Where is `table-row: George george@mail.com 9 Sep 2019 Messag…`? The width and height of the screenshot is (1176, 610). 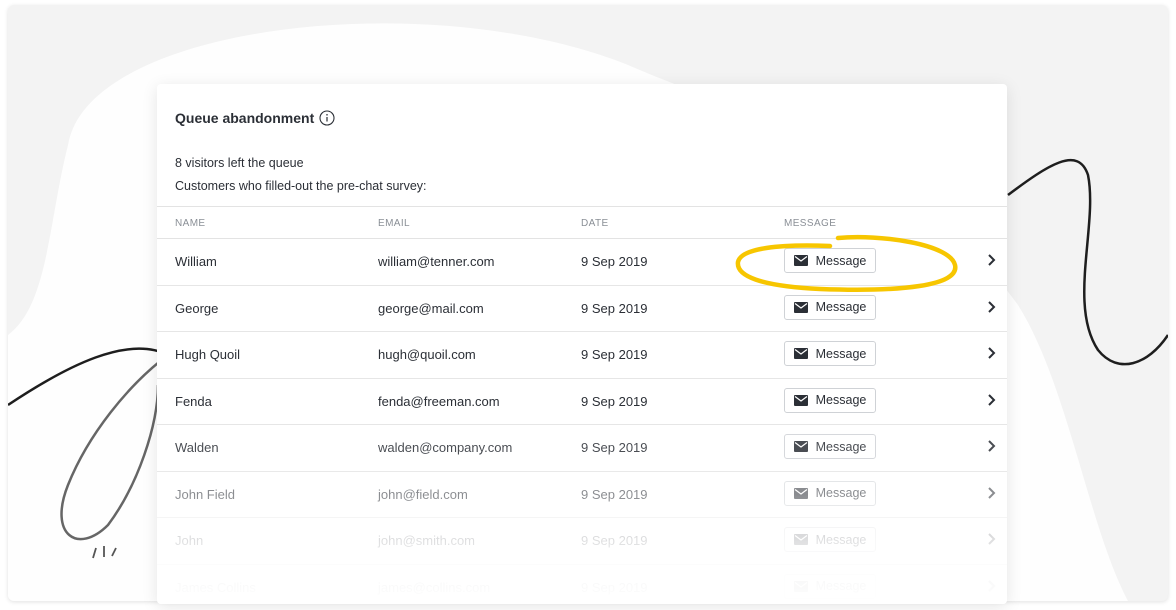
table-row: George george@mail.com 9 Sep 2019 Messag… is located at coordinates (582, 309).